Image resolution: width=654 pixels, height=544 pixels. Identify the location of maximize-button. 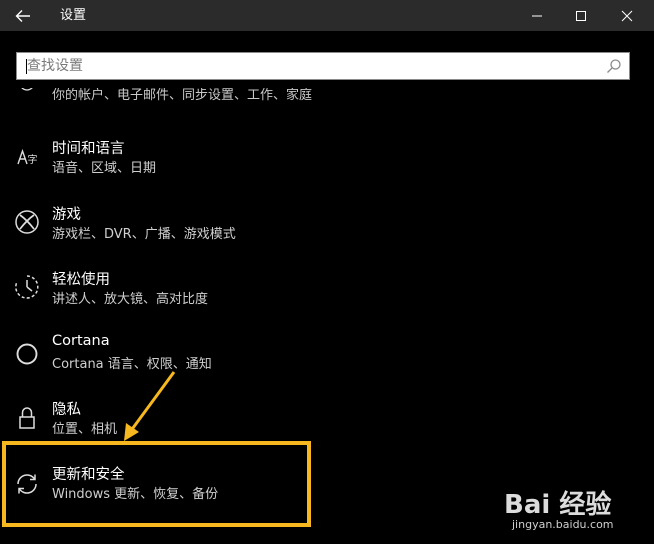
(581, 15).